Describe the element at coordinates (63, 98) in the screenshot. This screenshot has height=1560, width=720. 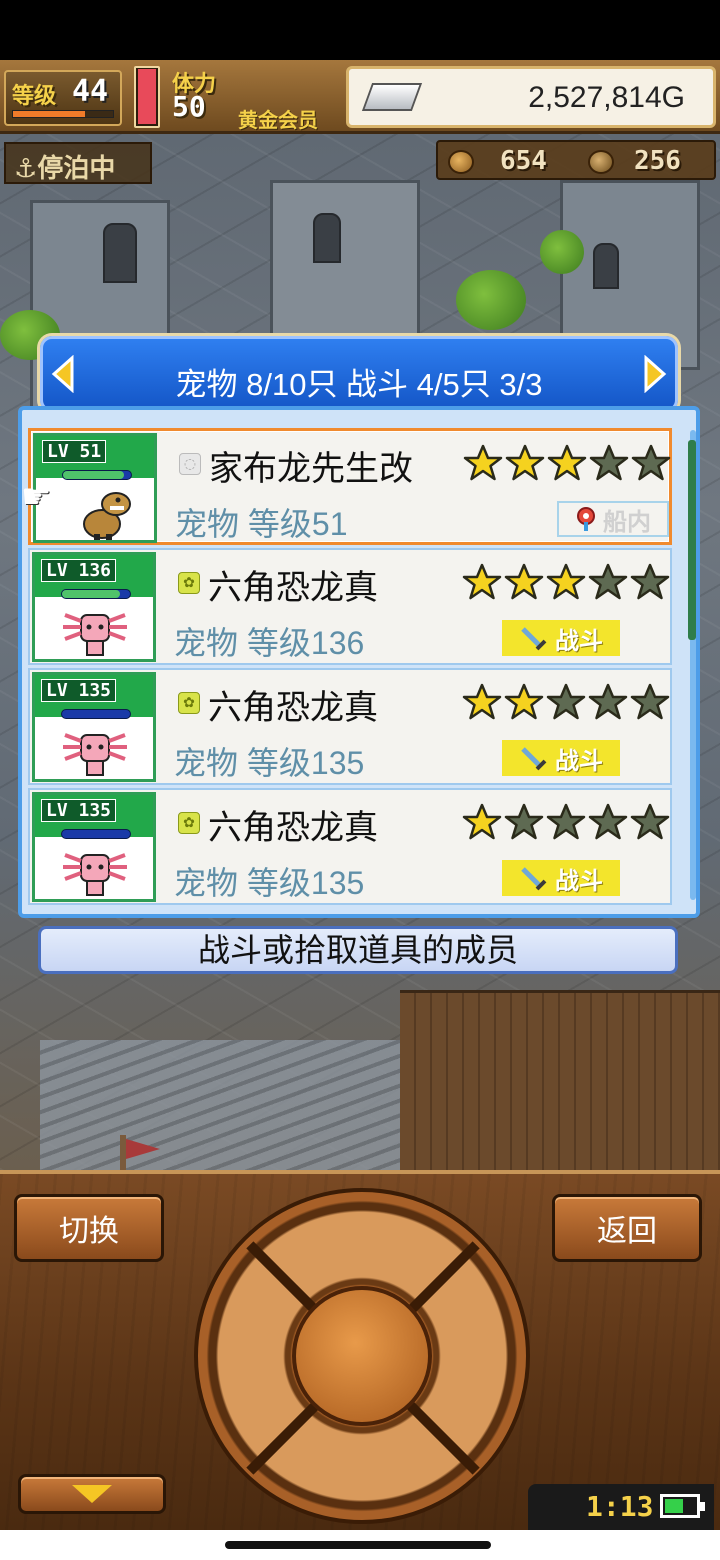
I see `level-panel: 等级 44` at that location.